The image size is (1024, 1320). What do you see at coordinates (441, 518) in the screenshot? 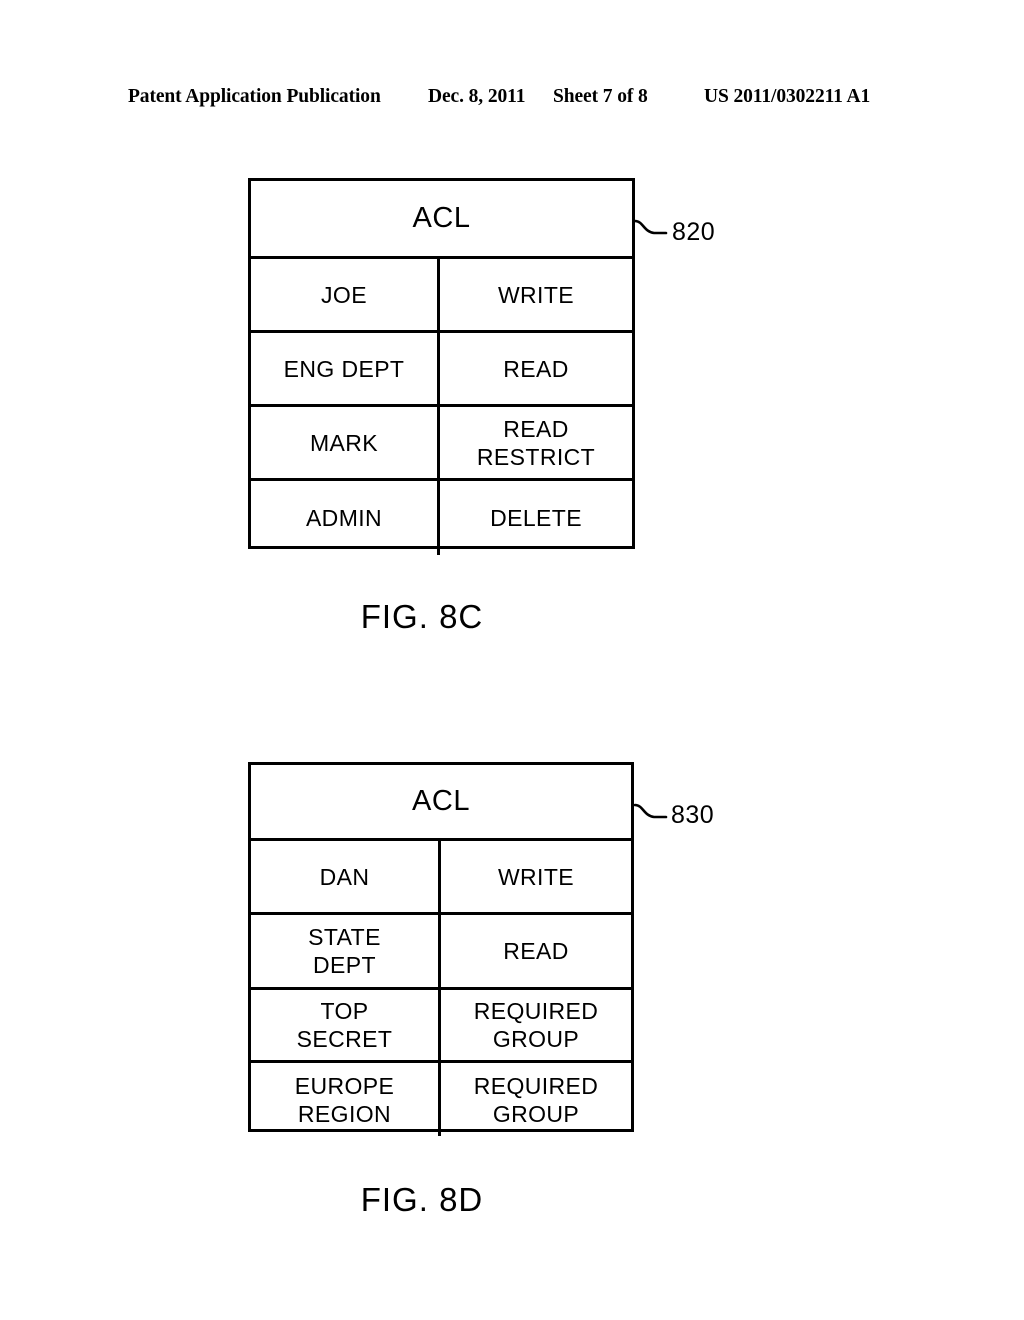
I see `table-row: ADMIN DELETE` at bounding box center [441, 518].